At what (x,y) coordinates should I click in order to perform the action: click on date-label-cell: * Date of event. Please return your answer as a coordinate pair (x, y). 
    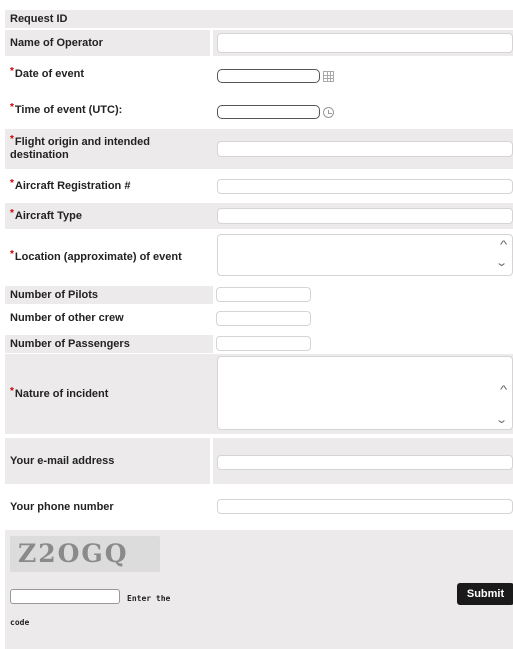
    Looking at the image, I should click on (107, 74).